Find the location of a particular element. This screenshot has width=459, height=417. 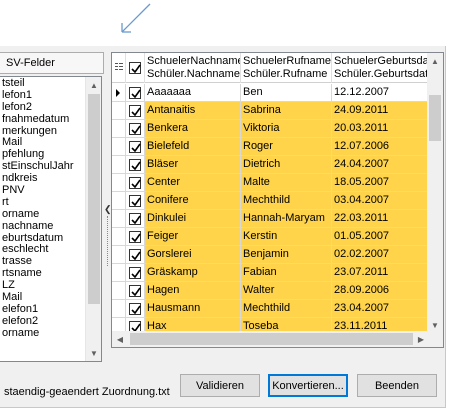

cell-nachname: Gräskamp is located at coordinates (193, 272).